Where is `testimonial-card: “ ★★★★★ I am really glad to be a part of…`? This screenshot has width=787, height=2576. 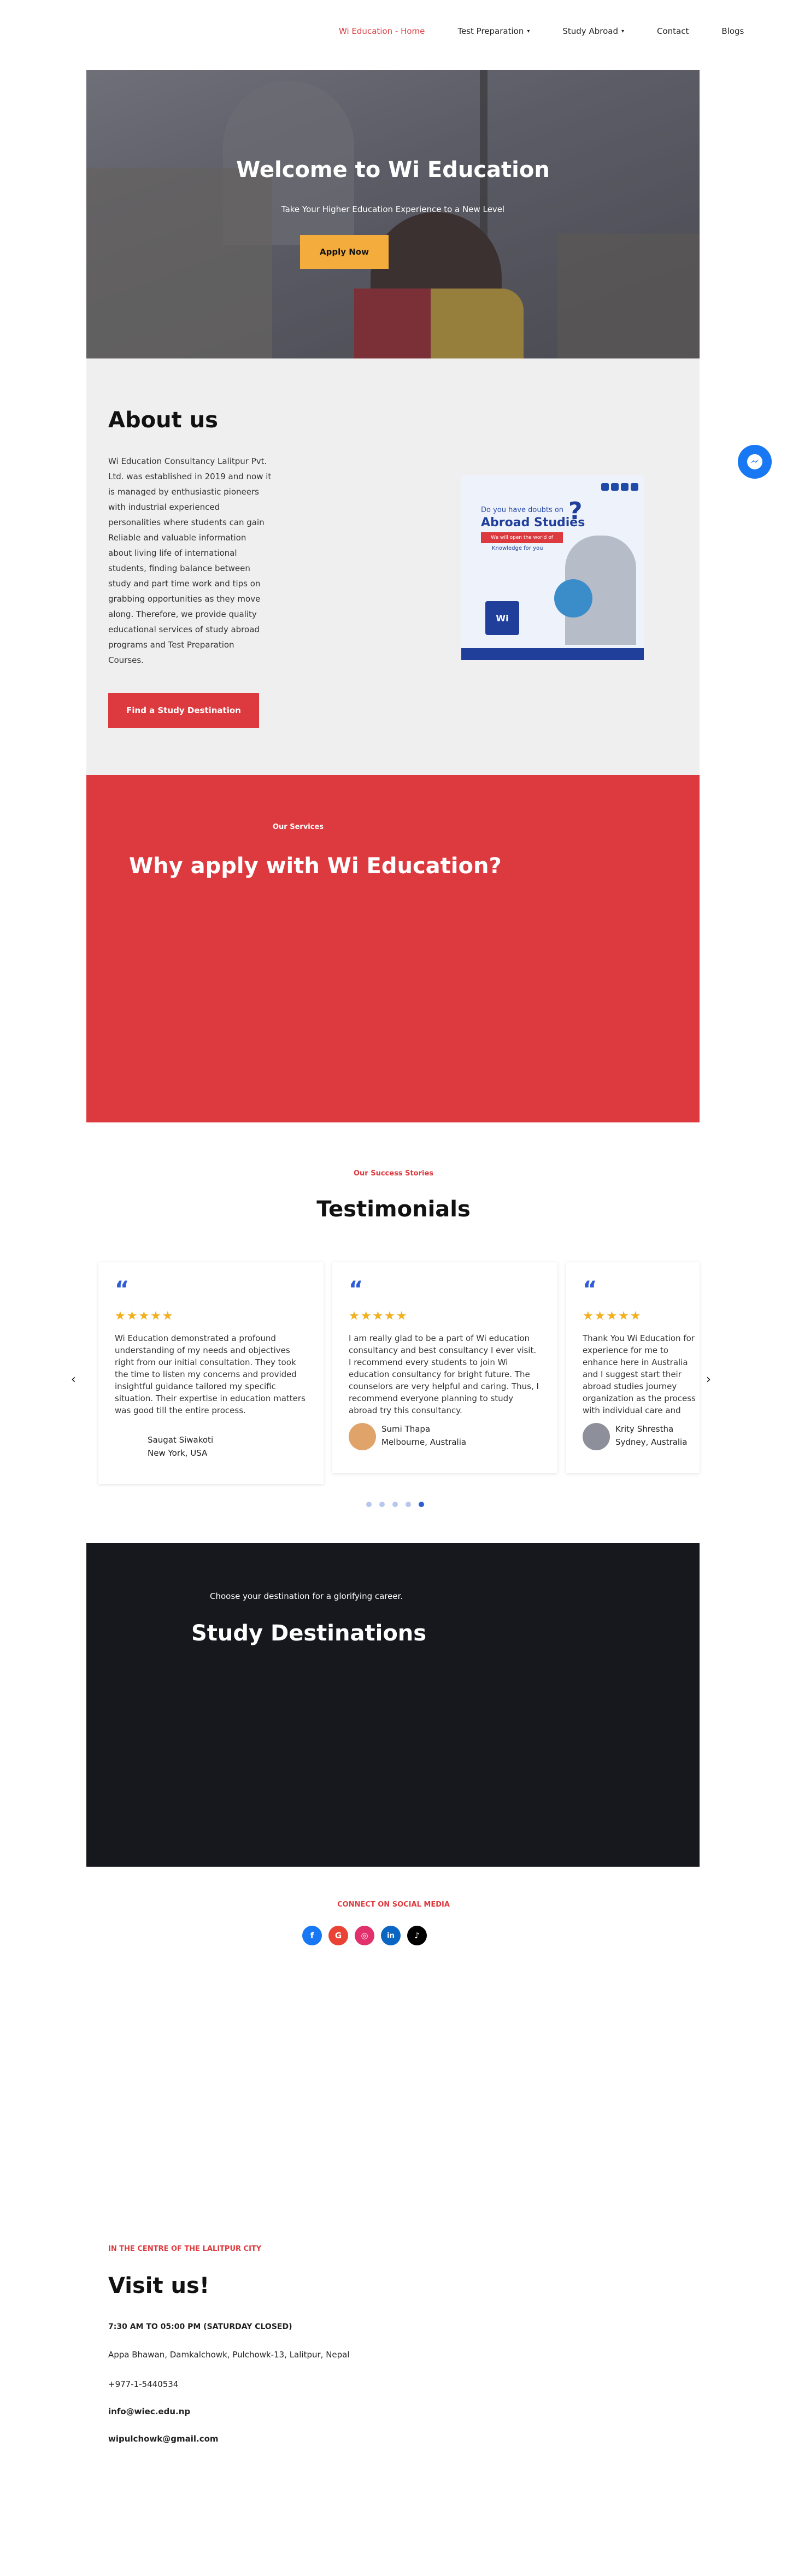 testimonial-card: “ ★★★★★ I am really glad to be a part of… is located at coordinates (444, 1368).